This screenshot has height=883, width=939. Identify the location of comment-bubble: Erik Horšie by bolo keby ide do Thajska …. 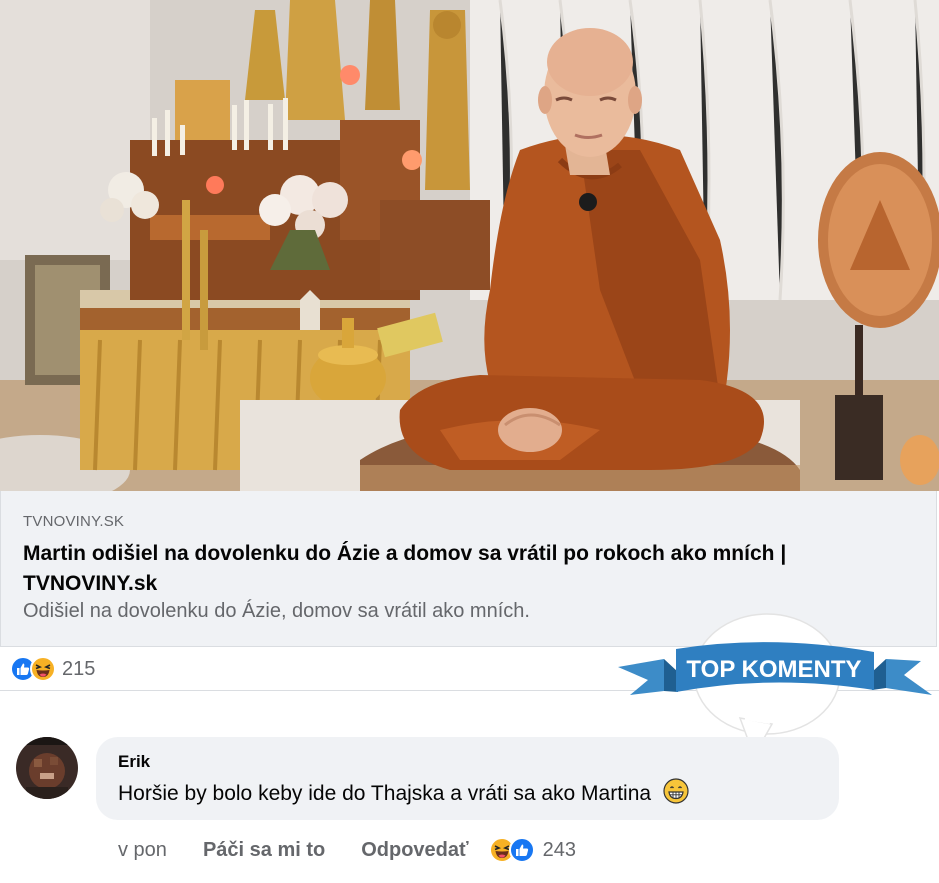
(467, 778).